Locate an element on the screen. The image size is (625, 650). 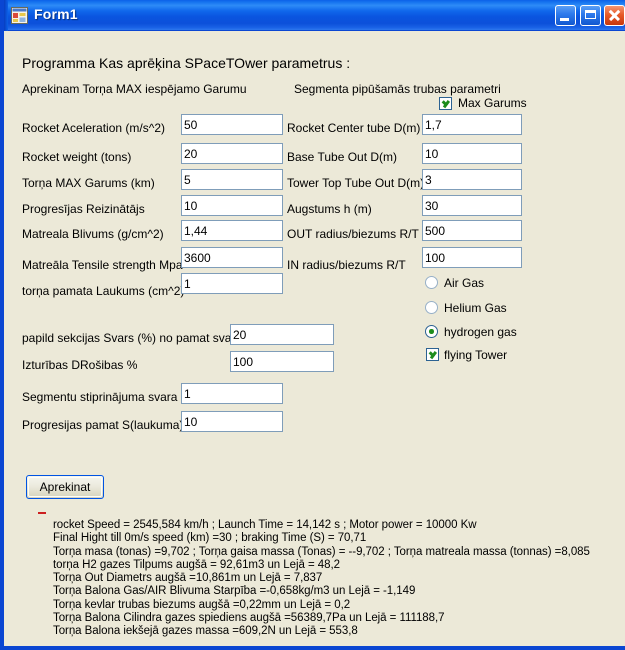
maximize-button is located at coordinates (590, 15).